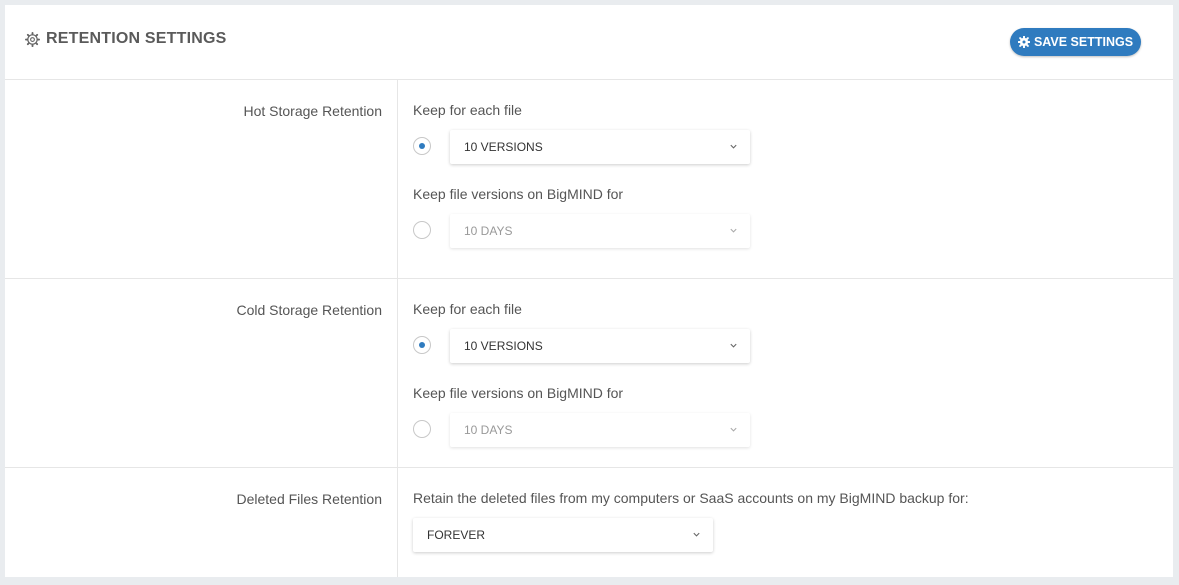  What do you see at coordinates (503, 147) in the screenshot?
I see `hot-versions-value: 10 VERSIONS` at bounding box center [503, 147].